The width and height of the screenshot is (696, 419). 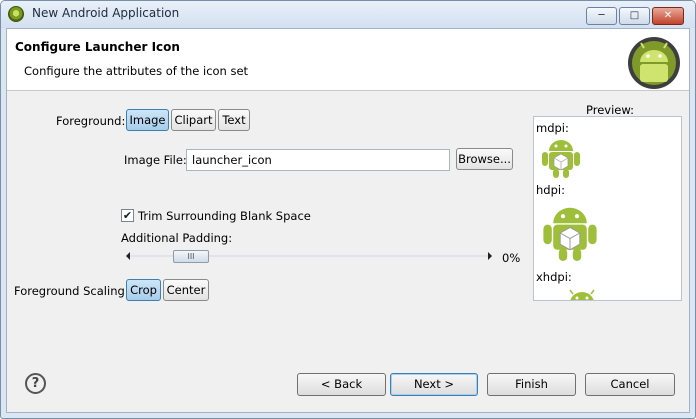 What do you see at coordinates (554, 277) in the screenshot?
I see `preview-xhdpi-label: xhdpi:` at bounding box center [554, 277].